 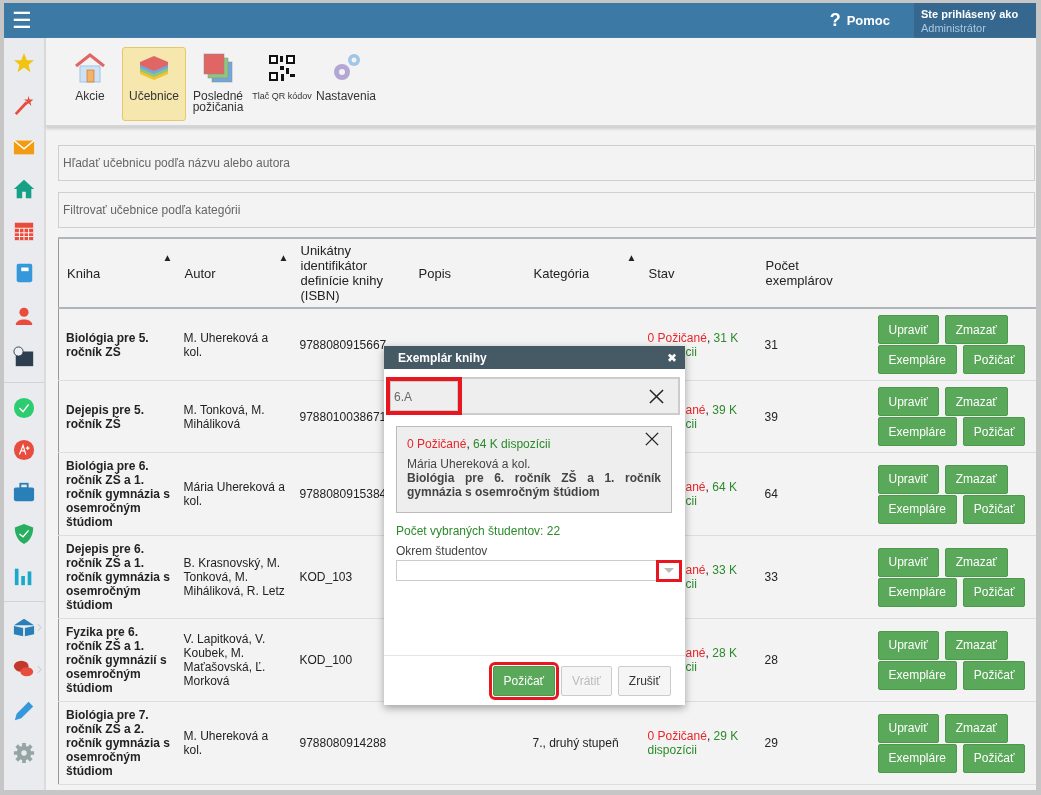 What do you see at coordinates (90, 68) in the screenshot?
I see `house-icon` at bounding box center [90, 68].